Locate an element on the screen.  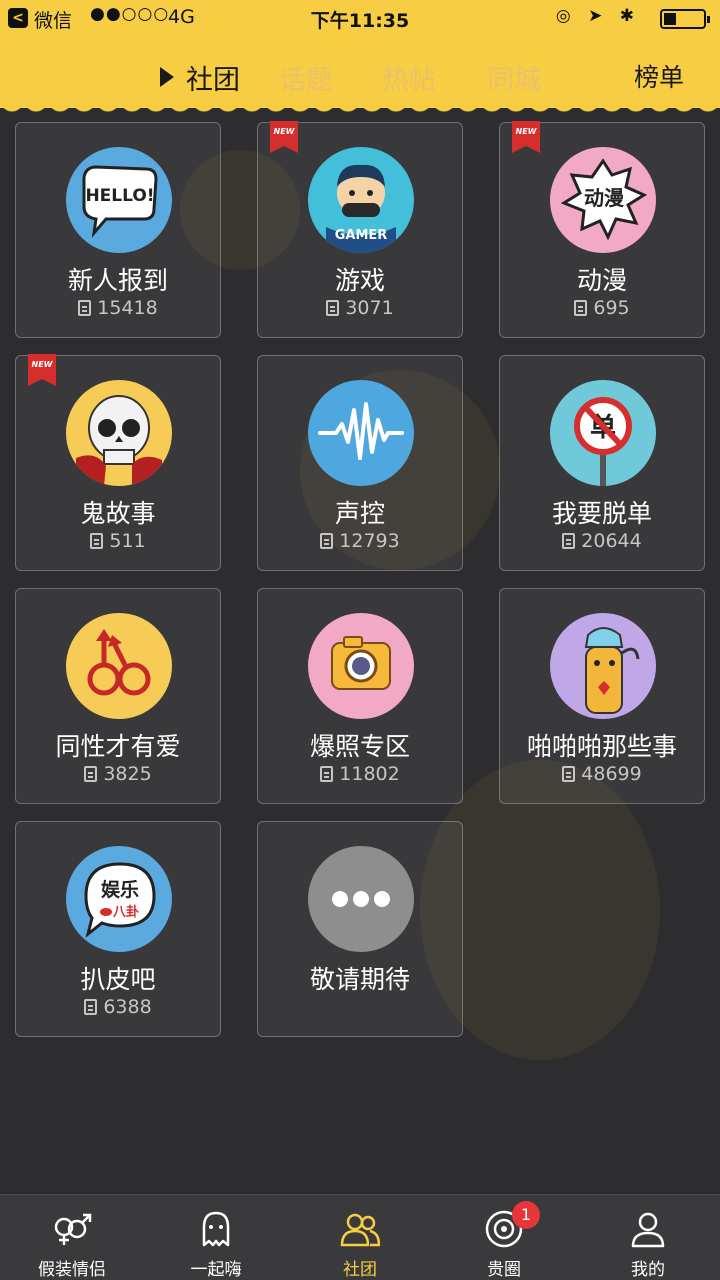
club-card-coming-soon: 敬请期待 is located at coordinates (360, 929).